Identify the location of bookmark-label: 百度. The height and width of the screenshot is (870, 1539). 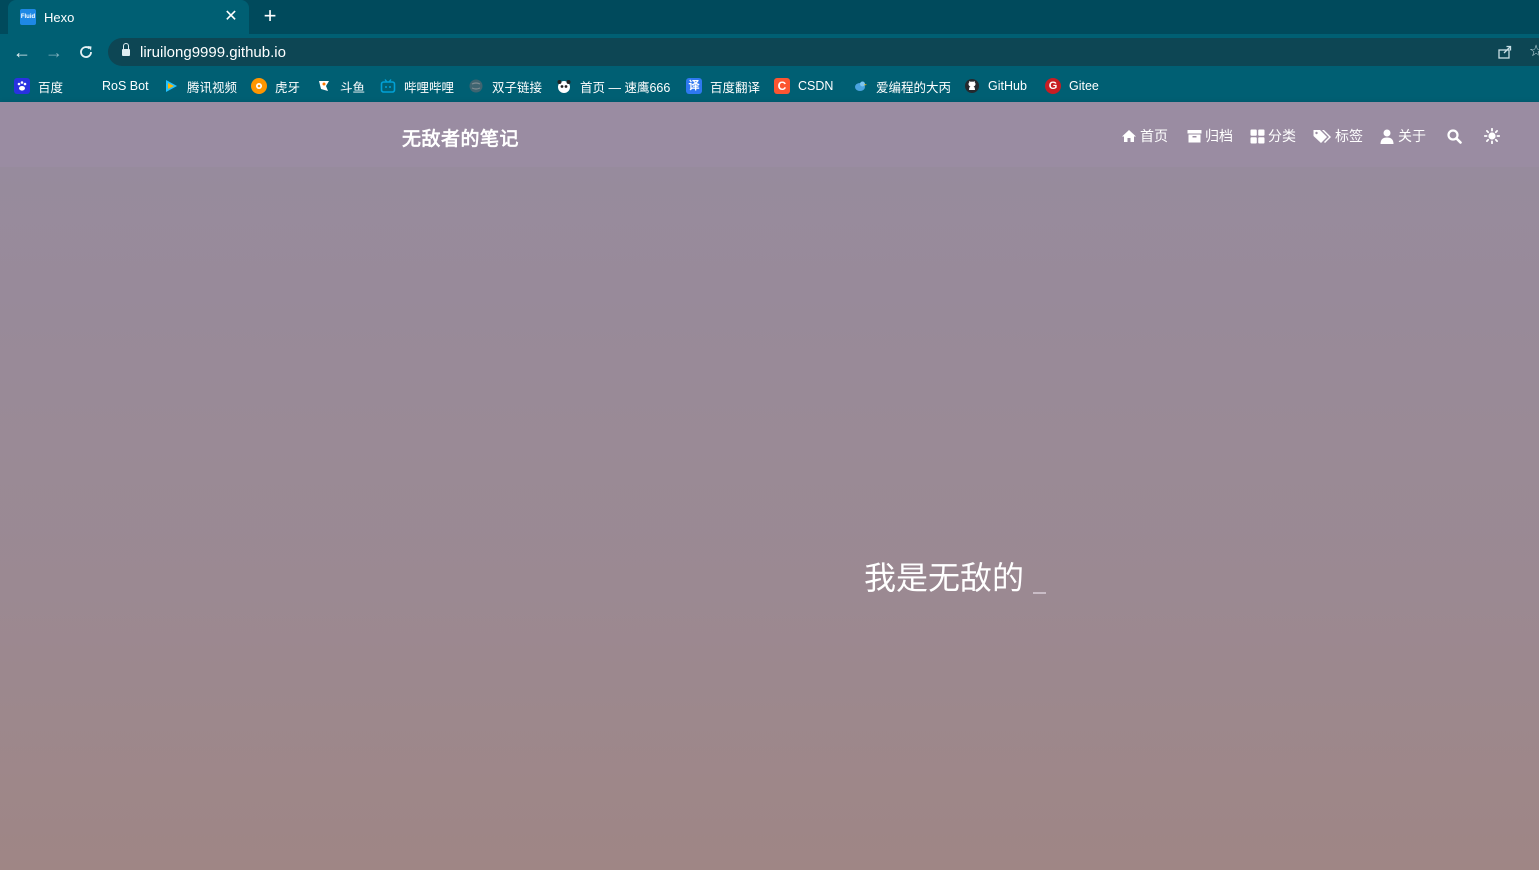
(51, 87).